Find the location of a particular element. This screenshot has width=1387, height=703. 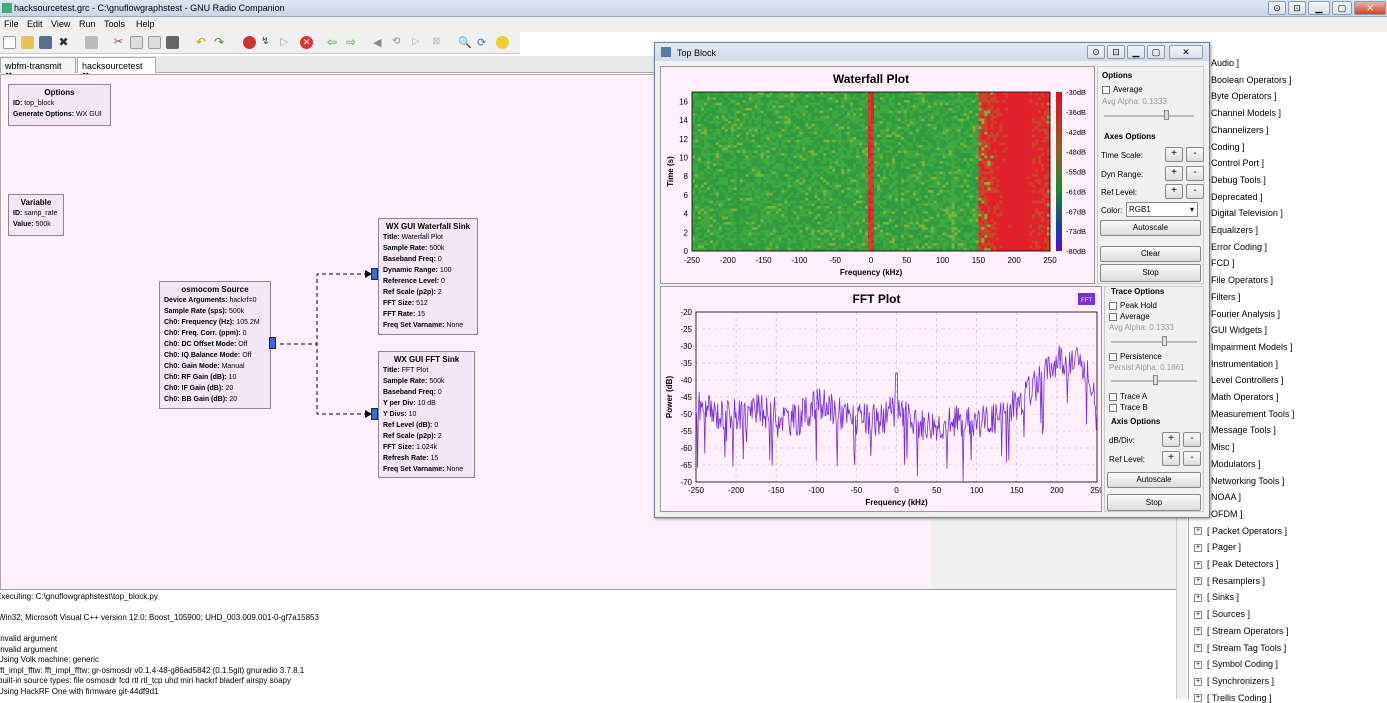

menu-help: Help is located at coordinates (145, 24).